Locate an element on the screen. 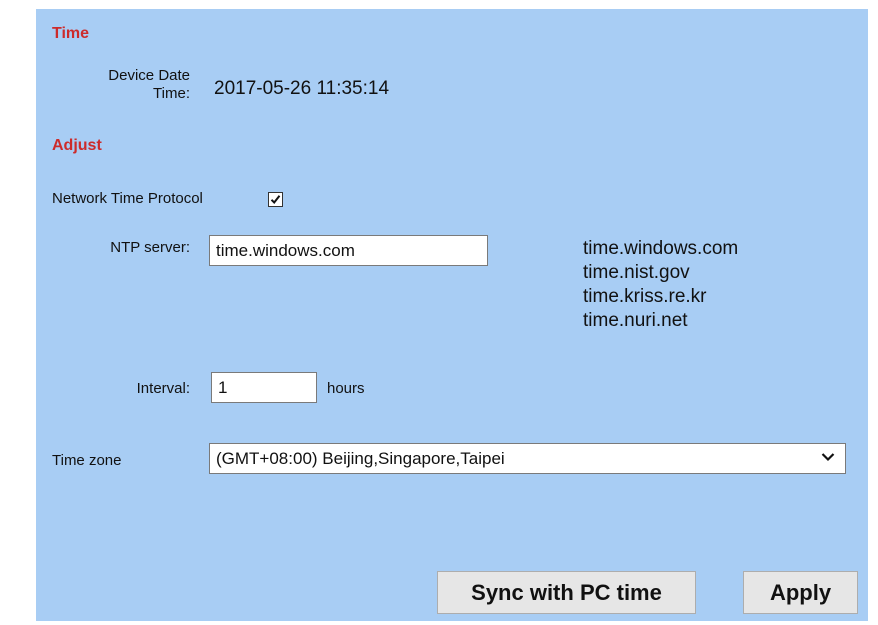 The image size is (878, 625). device-date-time-label-line2: Time: is located at coordinates (171, 93).